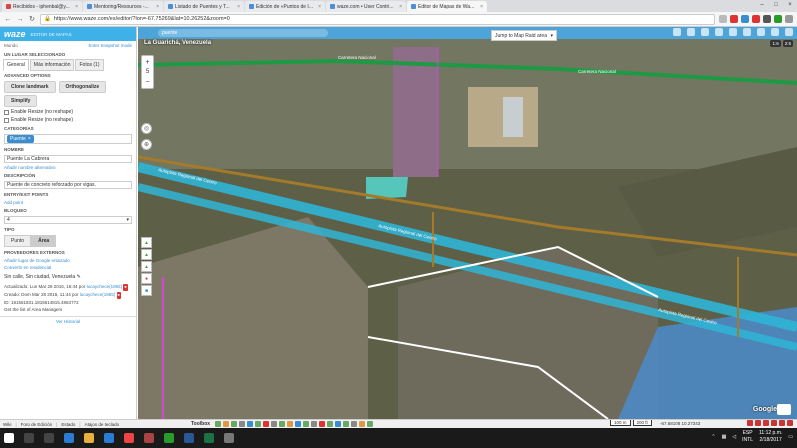 This screenshot has width=797, height=448. I want to click on minimize-icon: –, so click(762, 5).